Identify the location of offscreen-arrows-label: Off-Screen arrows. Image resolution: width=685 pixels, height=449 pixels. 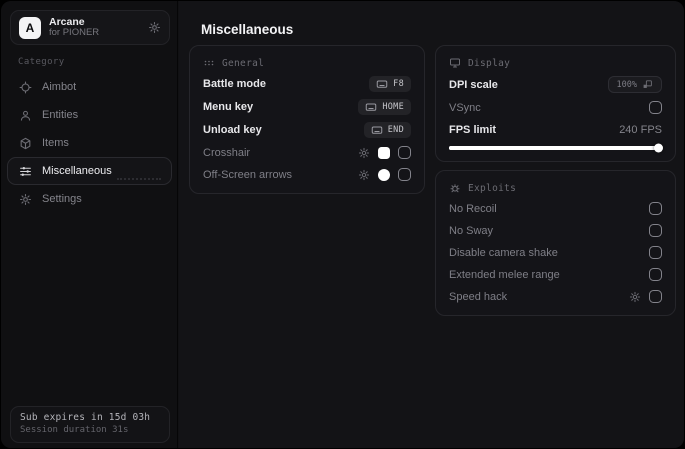
(248, 174).